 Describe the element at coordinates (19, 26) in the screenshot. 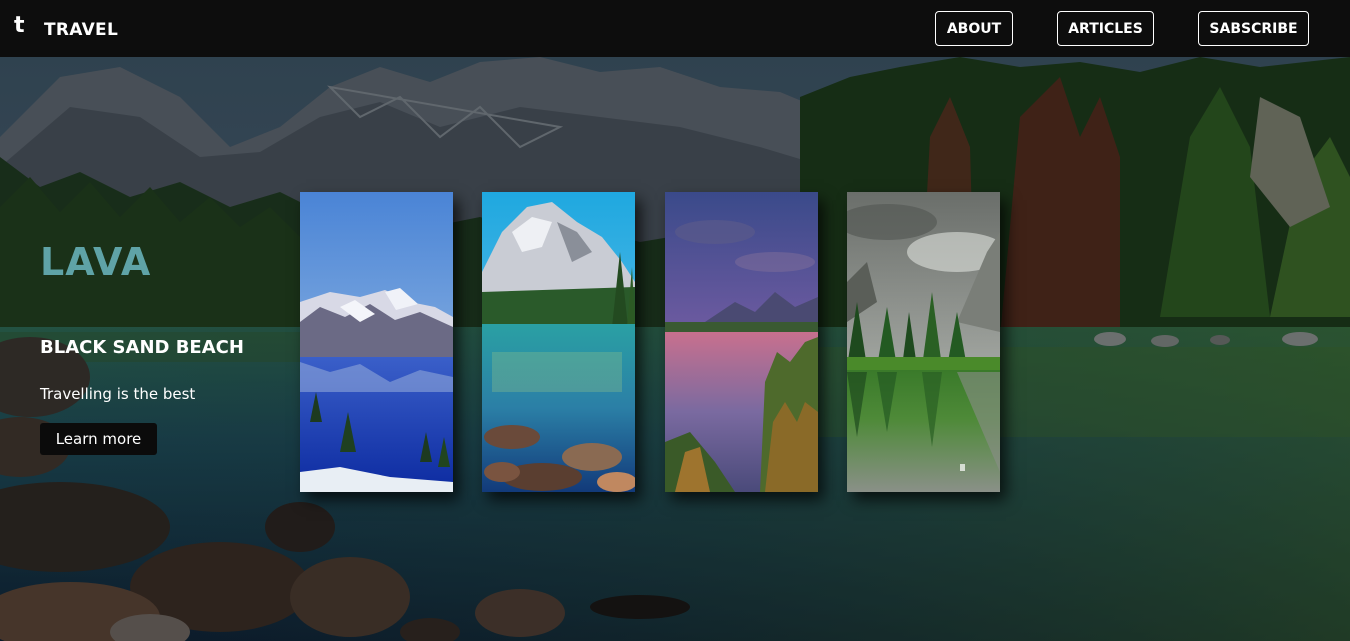

I see `logo-icon: t` at that location.